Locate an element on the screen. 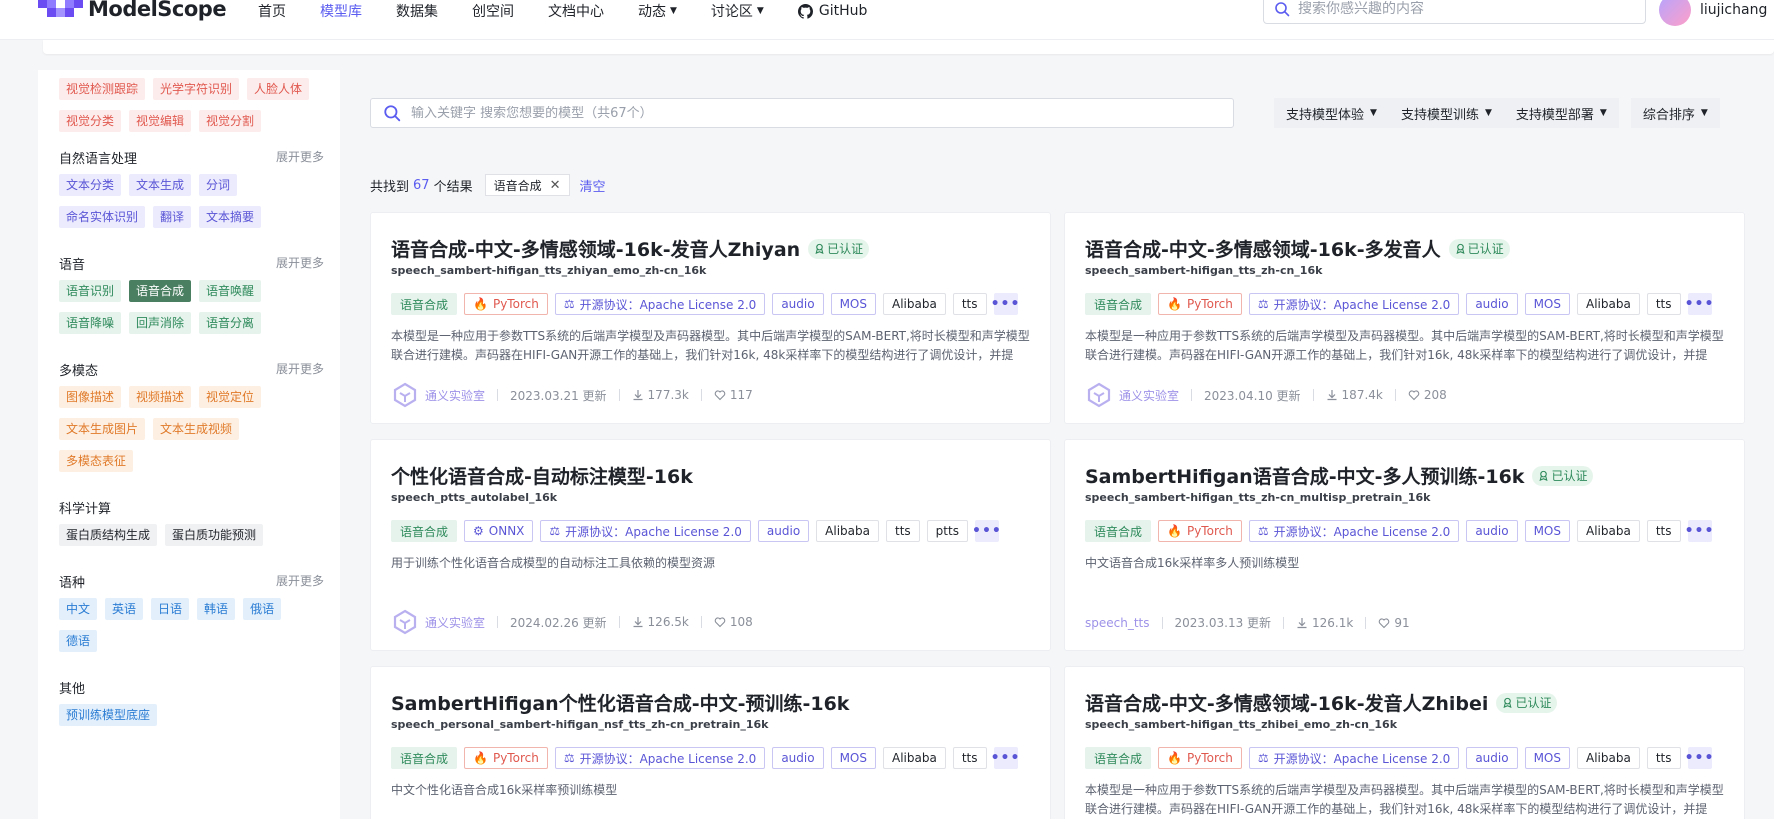 This screenshot has width=1774, height=819. tag-video-caption: 视频描述 is located at coordinates (160, 397).